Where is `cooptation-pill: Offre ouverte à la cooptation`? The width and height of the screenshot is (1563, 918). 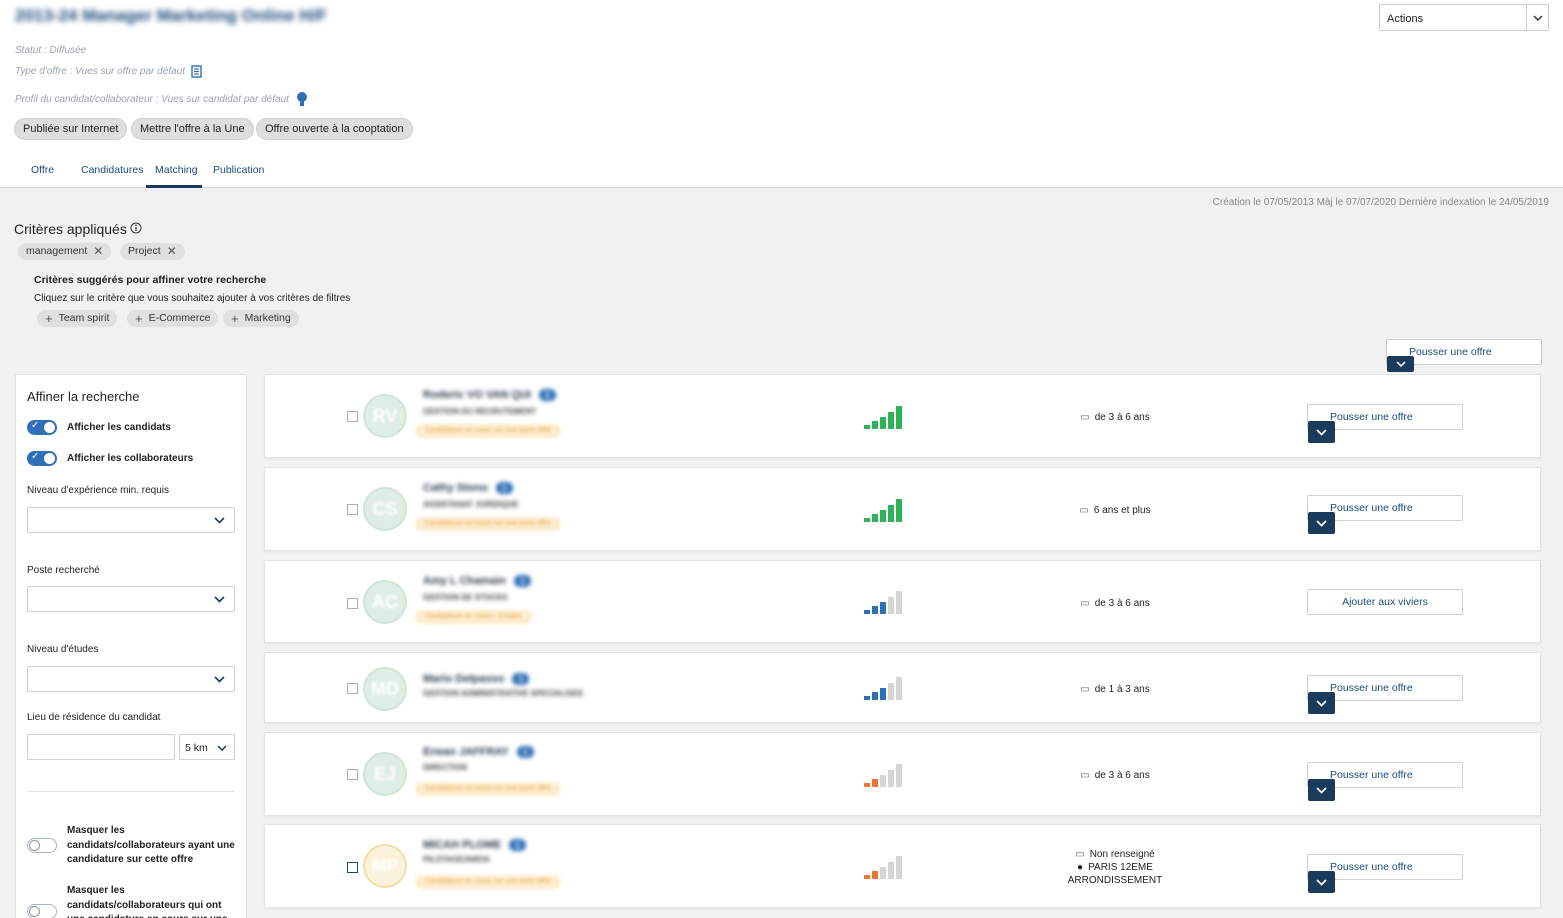
cooptation-pill: Offre ouverte à la cooptation is located at coordinates (334, 129).